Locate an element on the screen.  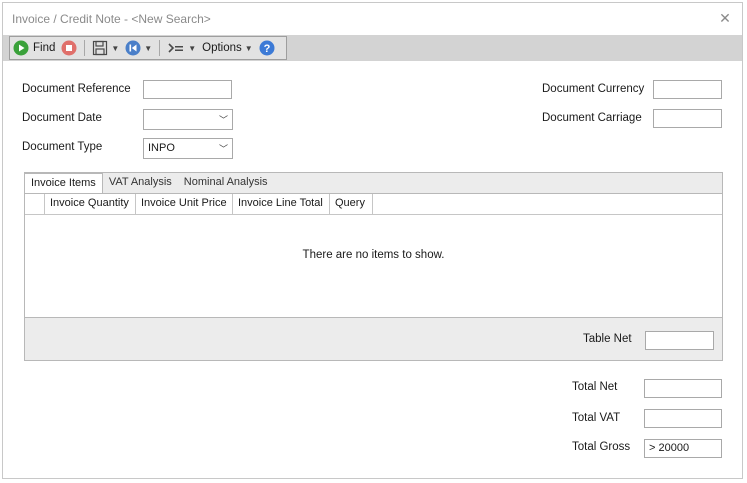
save-dropdown-button: ▼ is located at coordinates (105, 48).